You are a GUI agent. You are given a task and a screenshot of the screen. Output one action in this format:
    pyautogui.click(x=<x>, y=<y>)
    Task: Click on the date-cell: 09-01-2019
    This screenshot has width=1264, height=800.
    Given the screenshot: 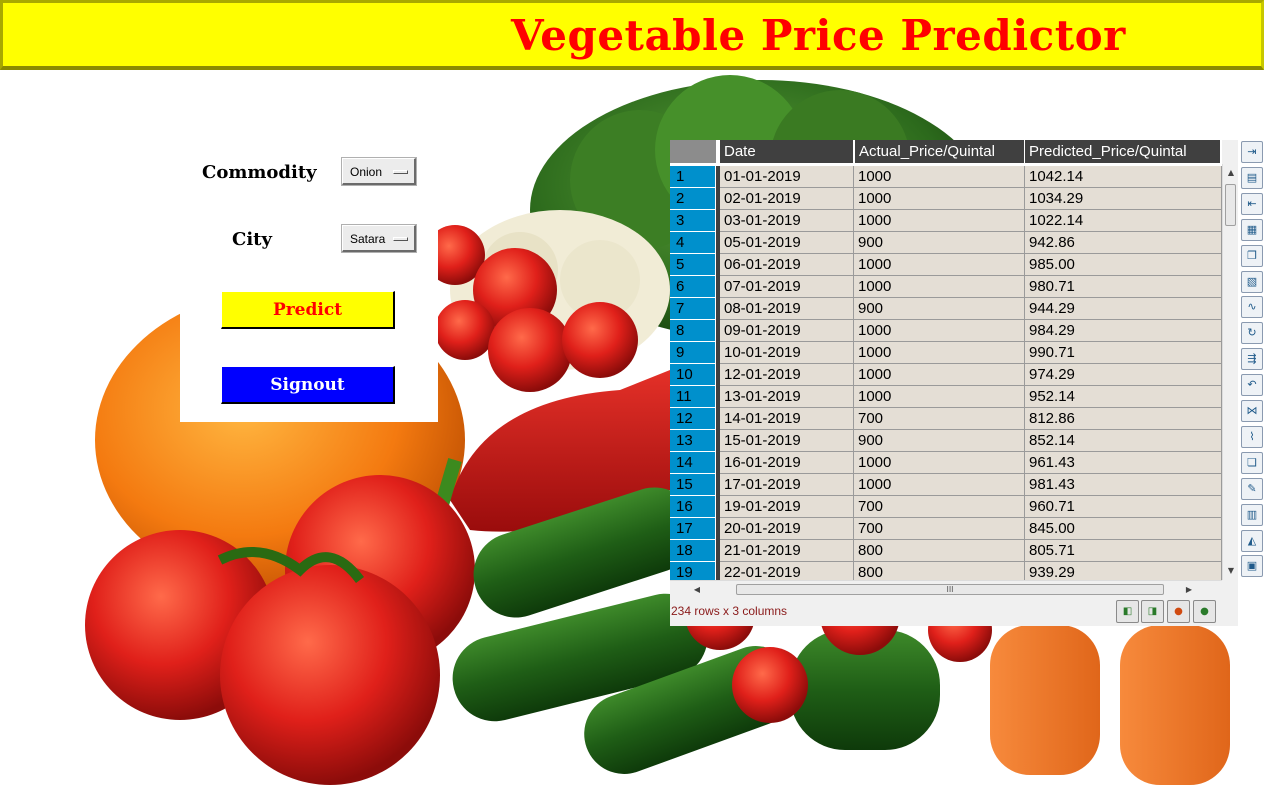 What is the action you would take?
    pyautogui.click(x=787, y=331)
    